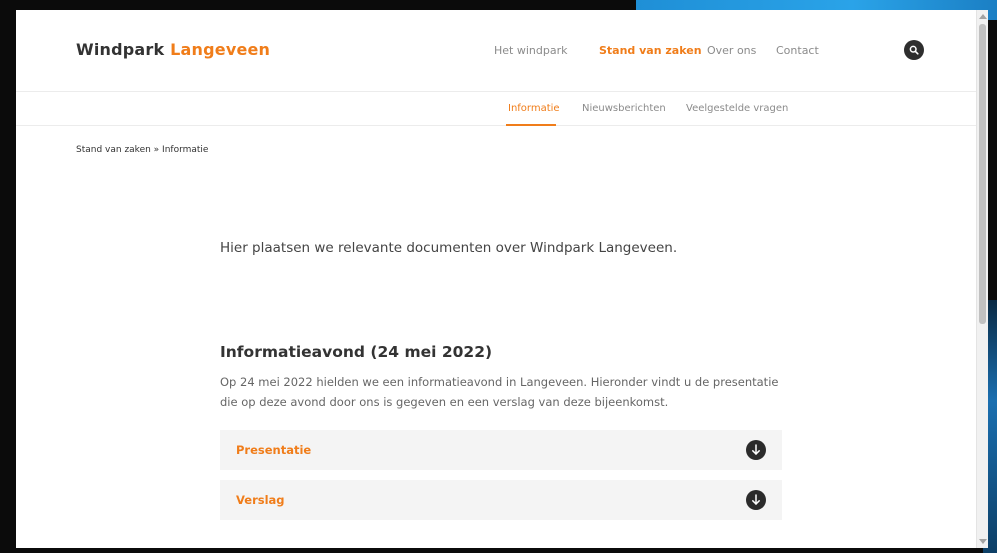 The width and height of the screenshot is (997, 553). Describe the element at coordinates (220, 49) in the screenshot. I see `logo-text-accent: Langeveen` at that location.